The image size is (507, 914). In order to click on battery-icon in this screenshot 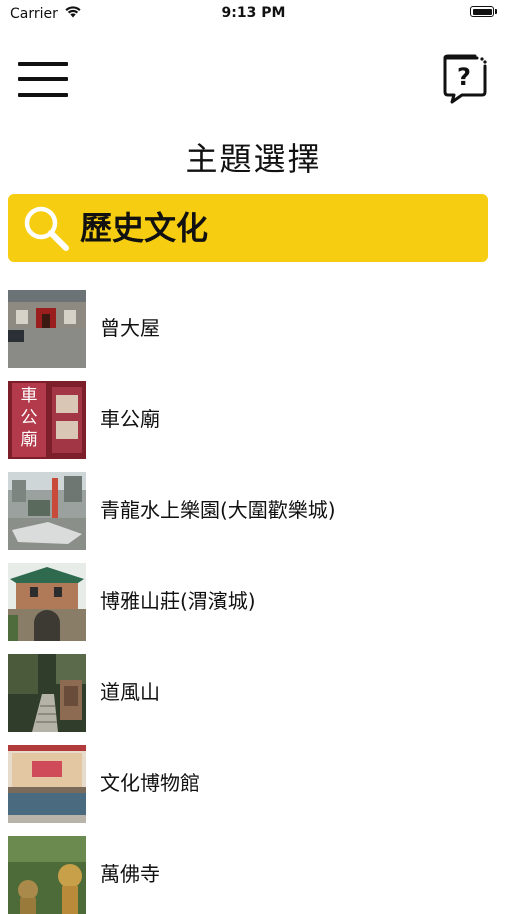, I will do `click(483, 11)`.